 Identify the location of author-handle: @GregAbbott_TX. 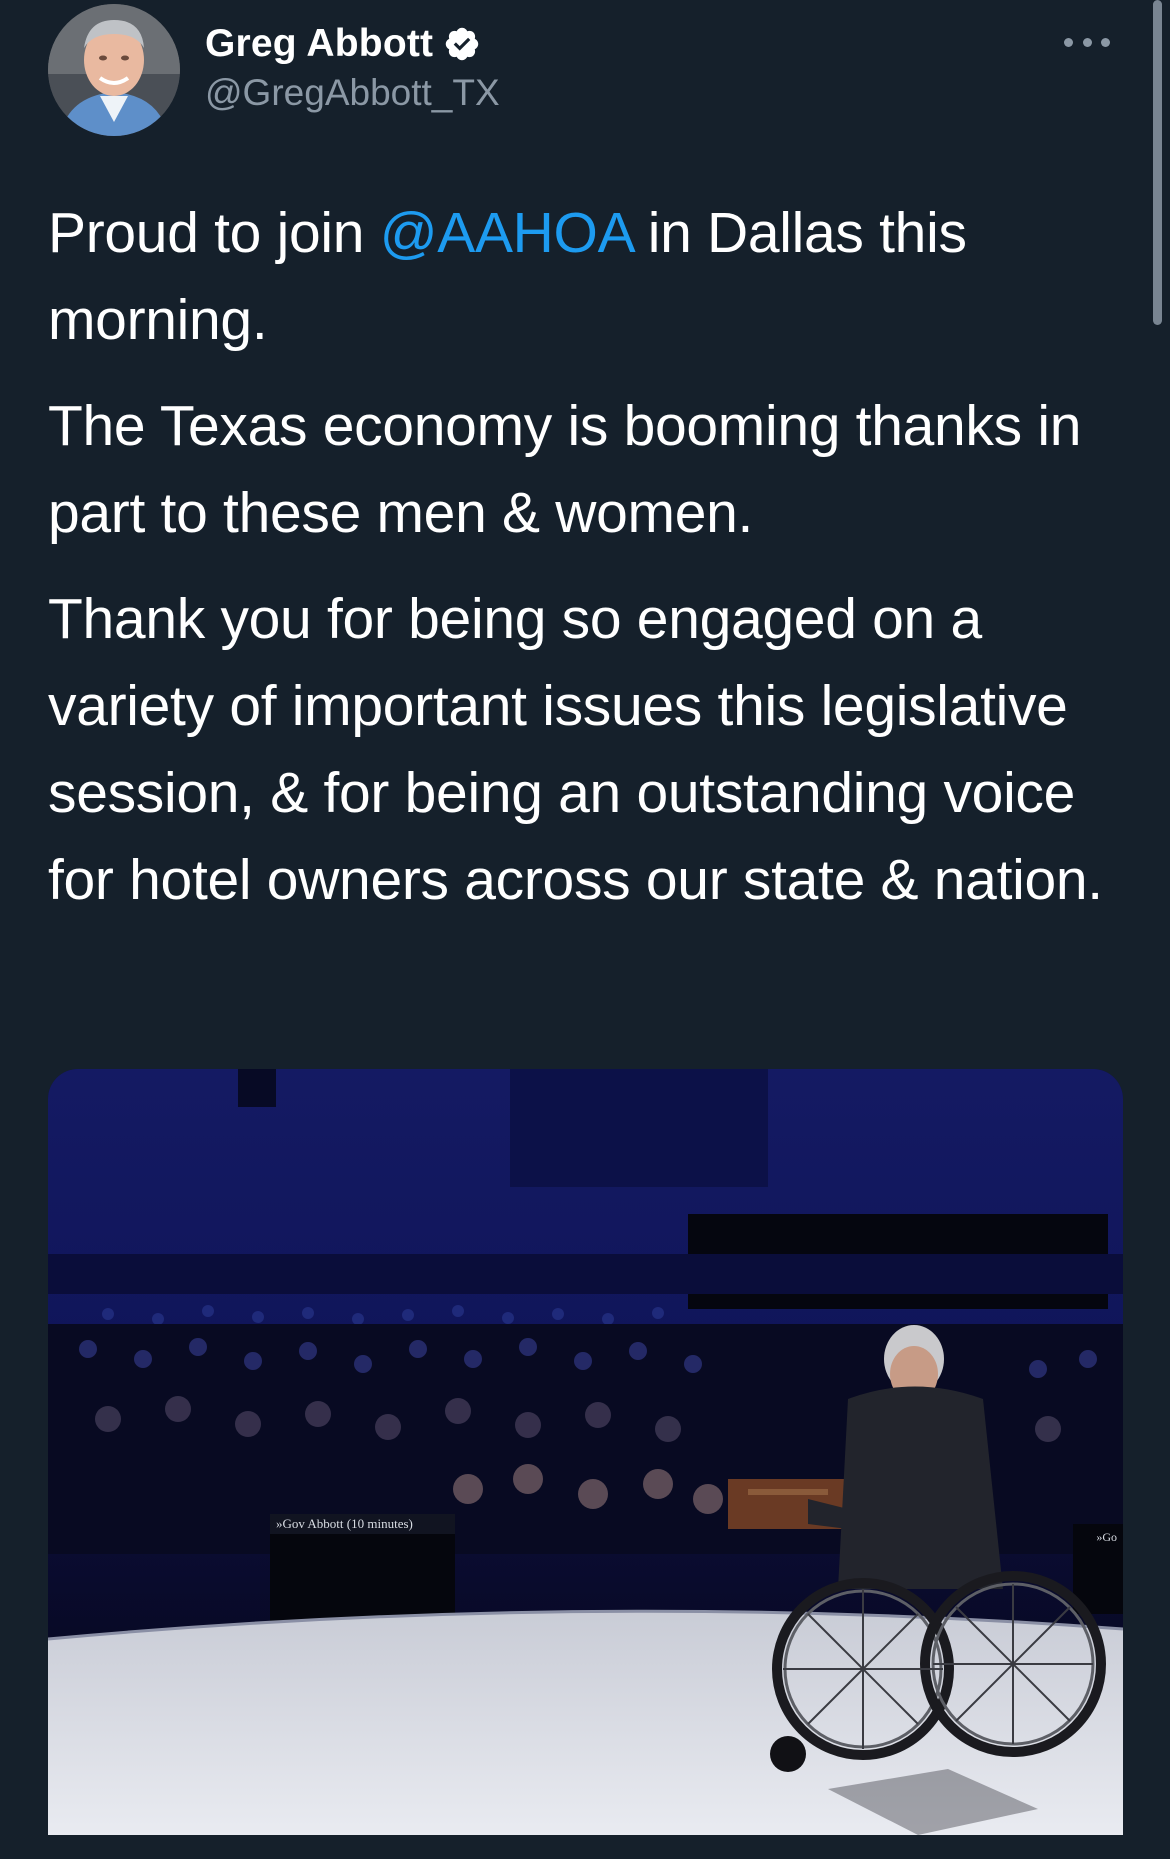
(352, 93).